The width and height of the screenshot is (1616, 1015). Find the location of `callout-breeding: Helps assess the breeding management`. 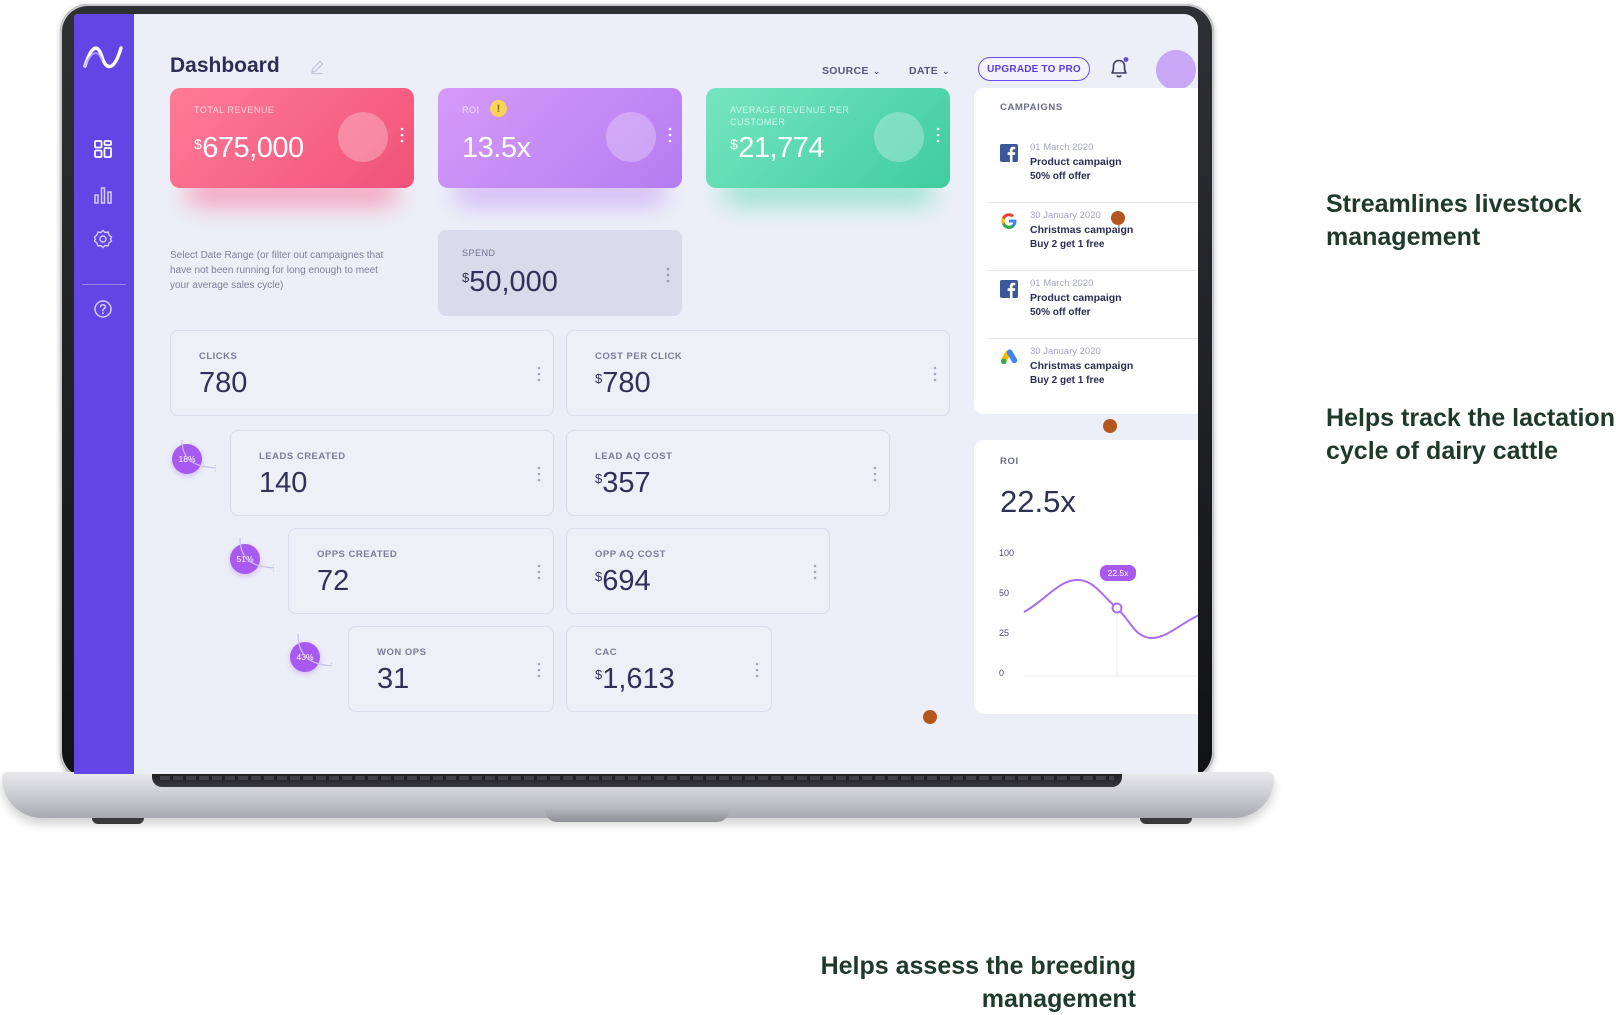

callout-breeding: Helps assess the breeding management is located at coordinates (978, 982).